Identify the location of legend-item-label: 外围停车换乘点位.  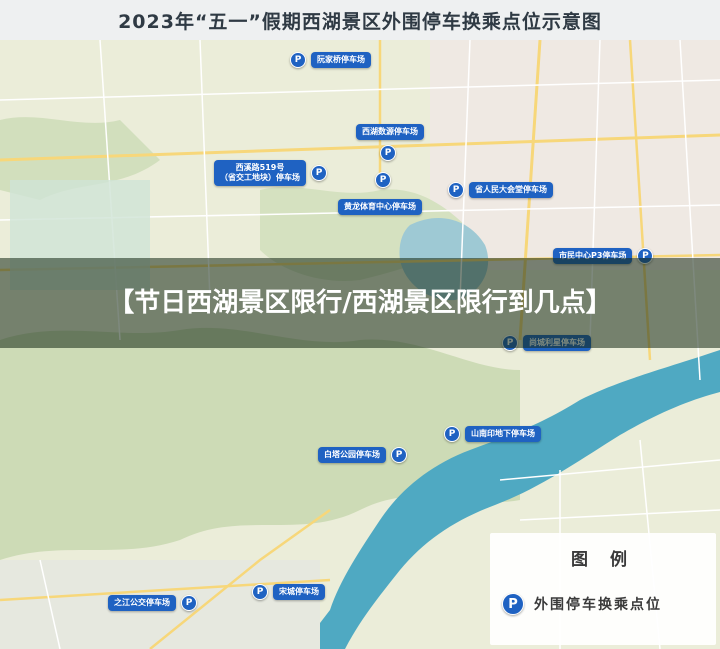
(598, 605).